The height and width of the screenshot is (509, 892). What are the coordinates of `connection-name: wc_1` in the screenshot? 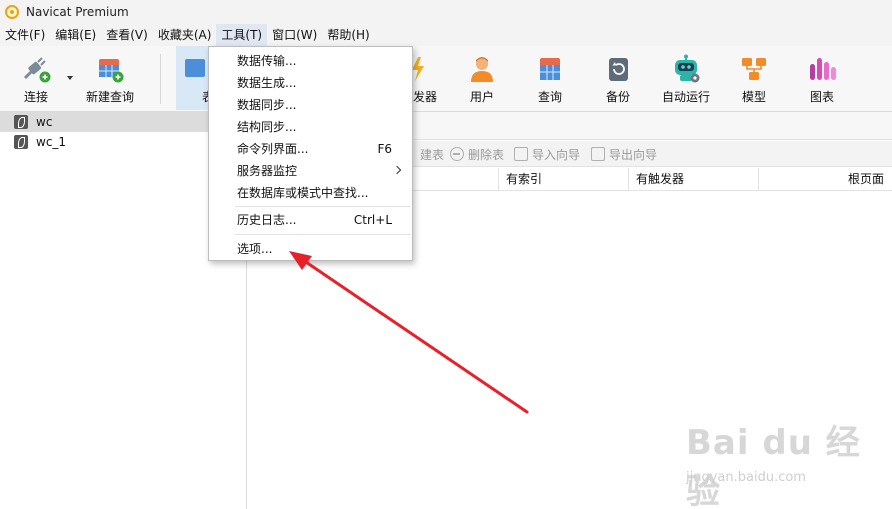 It's located at (51, 142).